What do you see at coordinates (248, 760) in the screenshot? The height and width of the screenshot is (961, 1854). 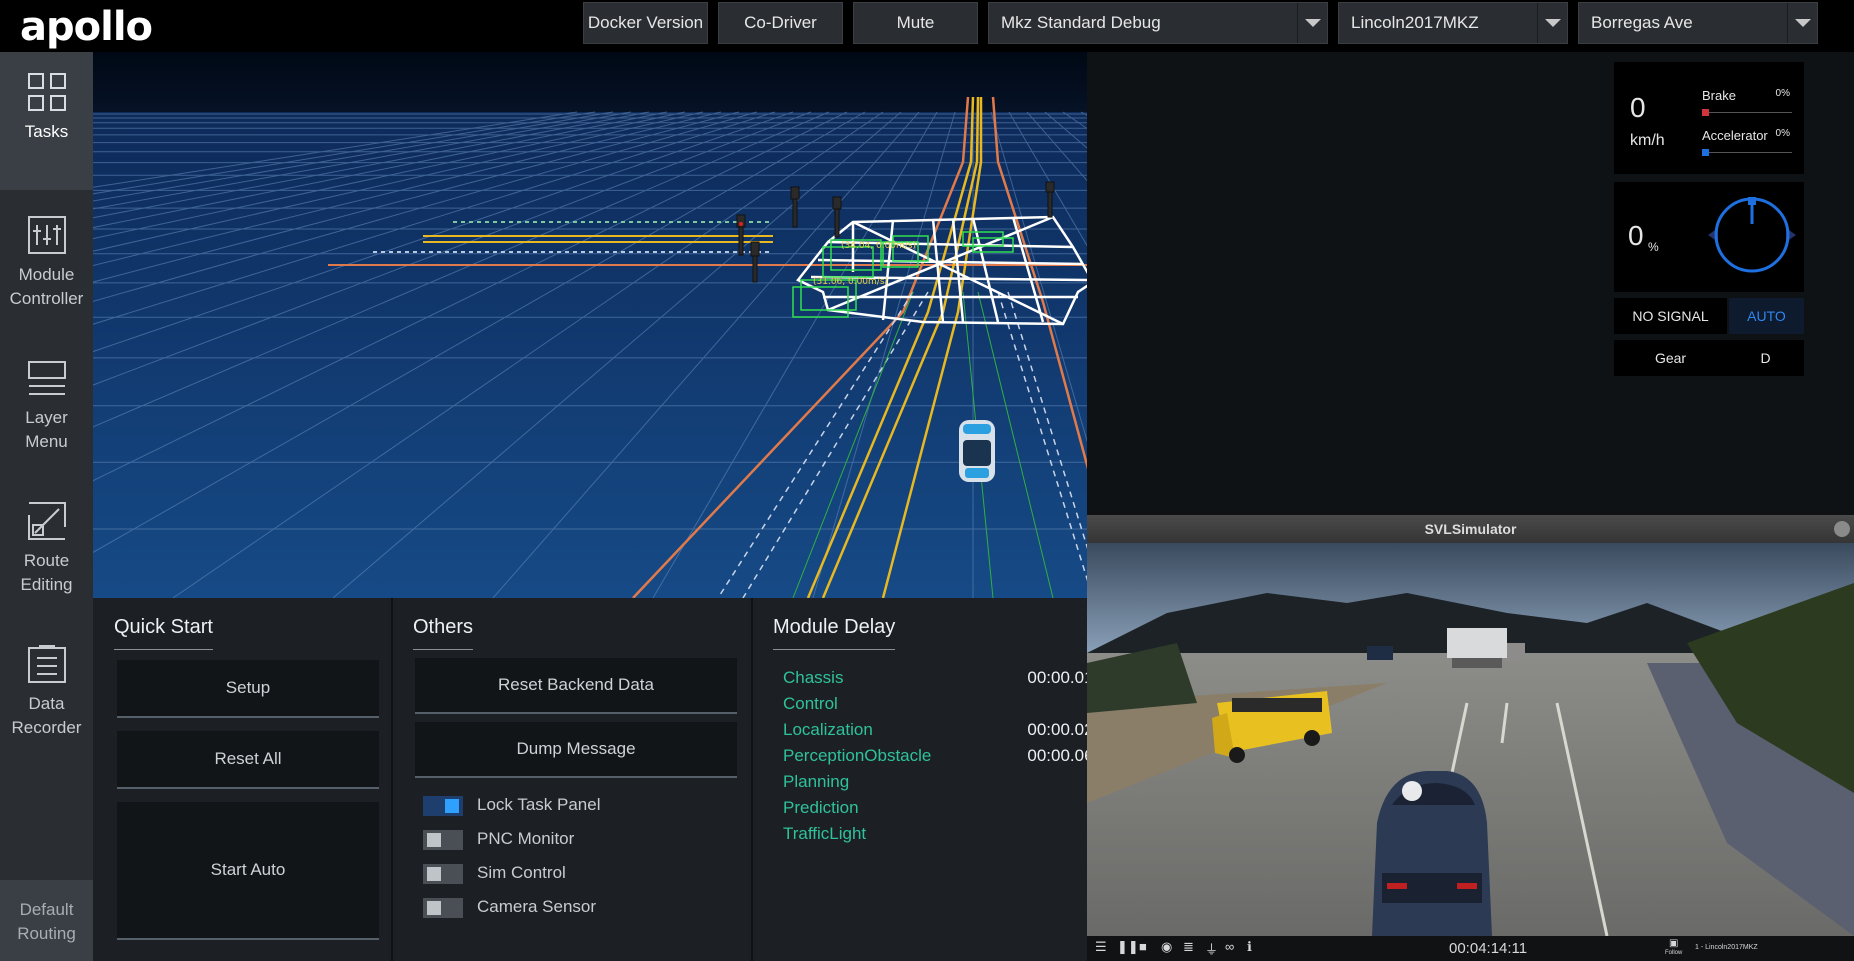 I see `reset-all-button: Reset All` at bounding box center [248, 760].